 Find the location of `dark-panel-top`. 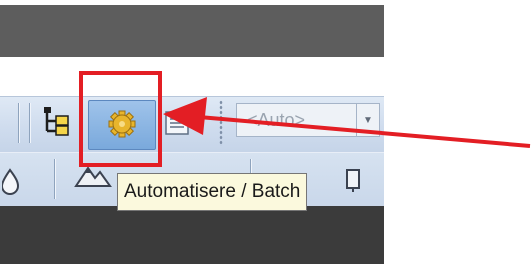

dark-panel-top is located at coordinates (192, 31).